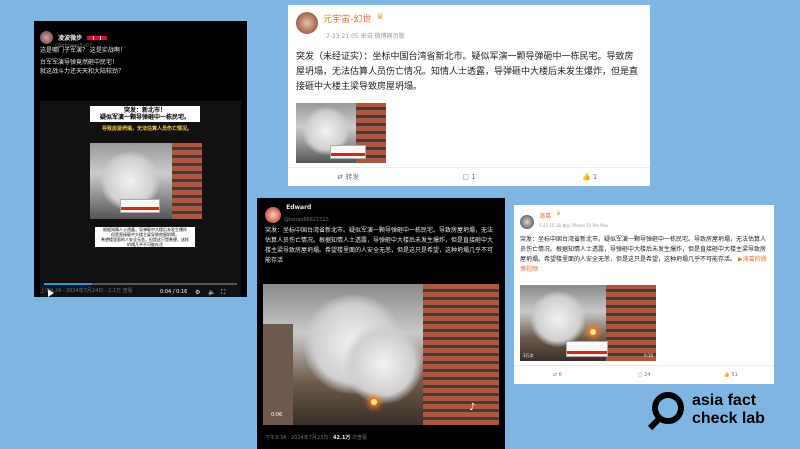  I want to click on like-count: 1, so click(595, 177).